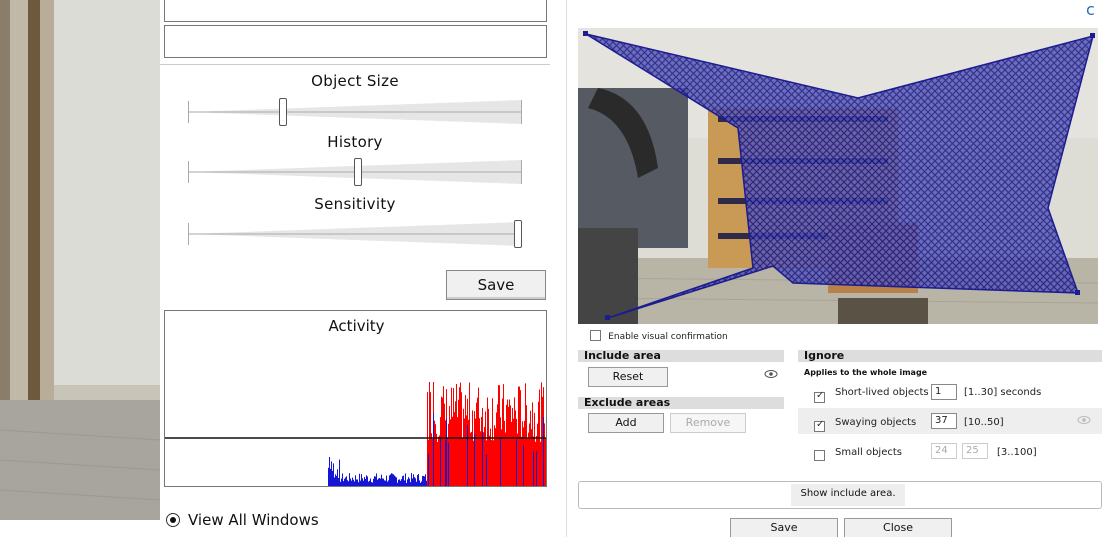  I want to click on show-include-area-button: Show include area., so click(848, 495).